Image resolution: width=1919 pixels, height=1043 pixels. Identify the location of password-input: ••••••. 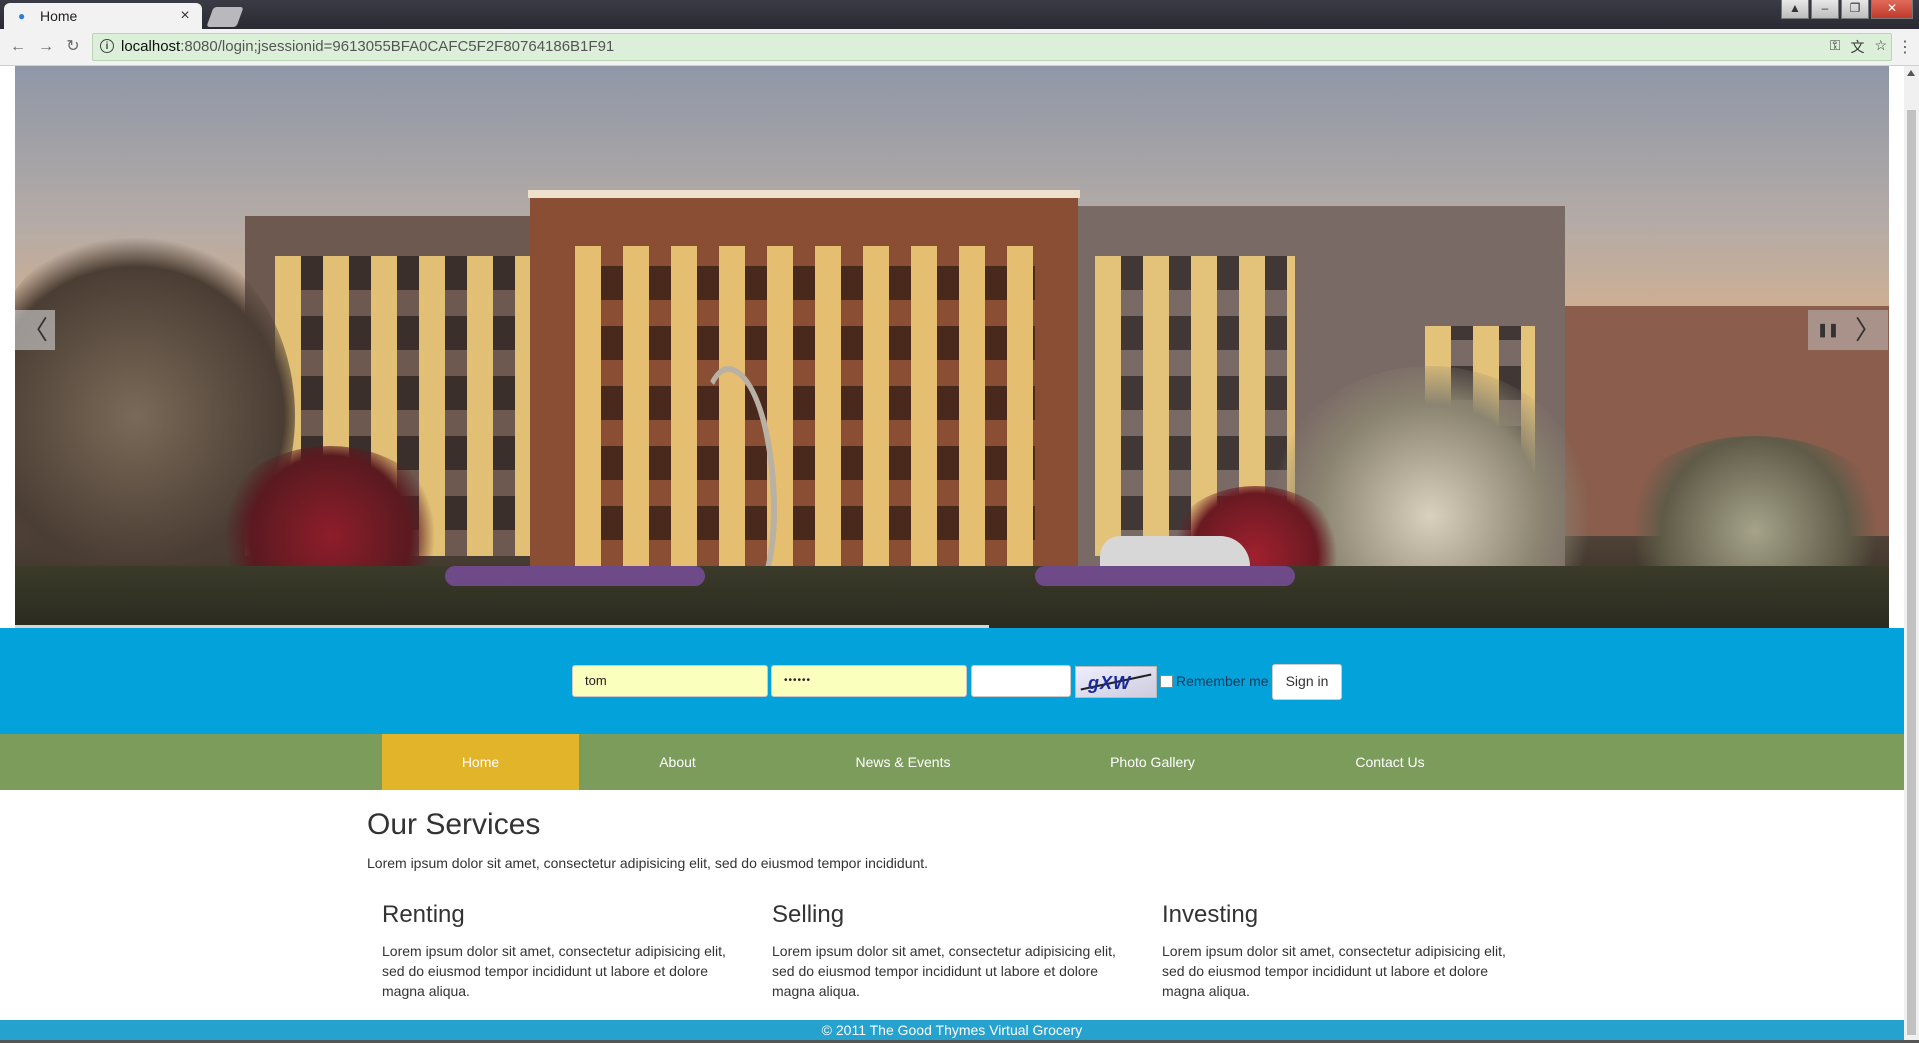
(869, 681).